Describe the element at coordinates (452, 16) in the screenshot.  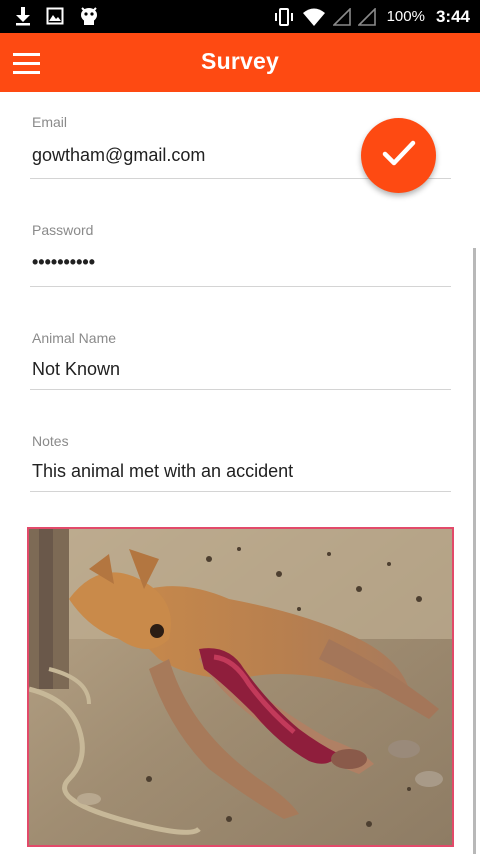
I see `status-clock: 3:44` at that location.